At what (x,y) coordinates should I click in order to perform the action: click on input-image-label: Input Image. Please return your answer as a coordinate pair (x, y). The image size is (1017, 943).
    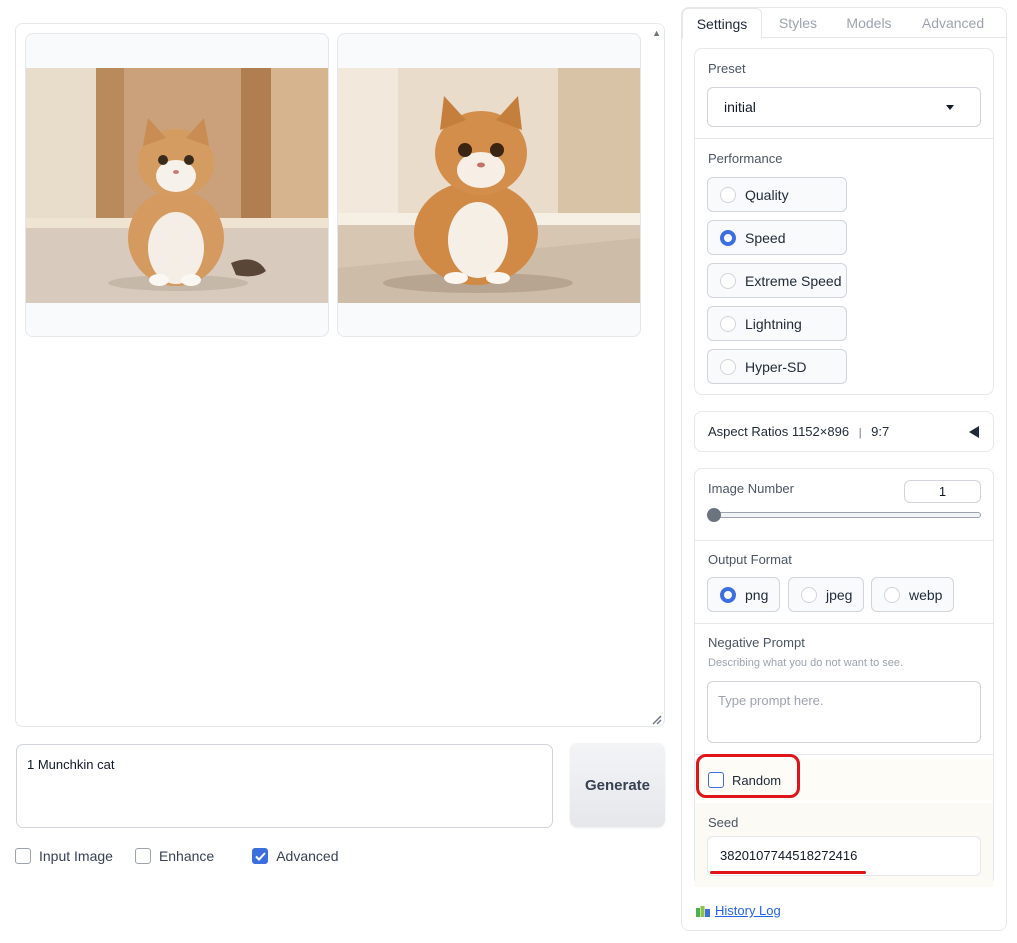
    Looking at the image, I should click on (76, 856).